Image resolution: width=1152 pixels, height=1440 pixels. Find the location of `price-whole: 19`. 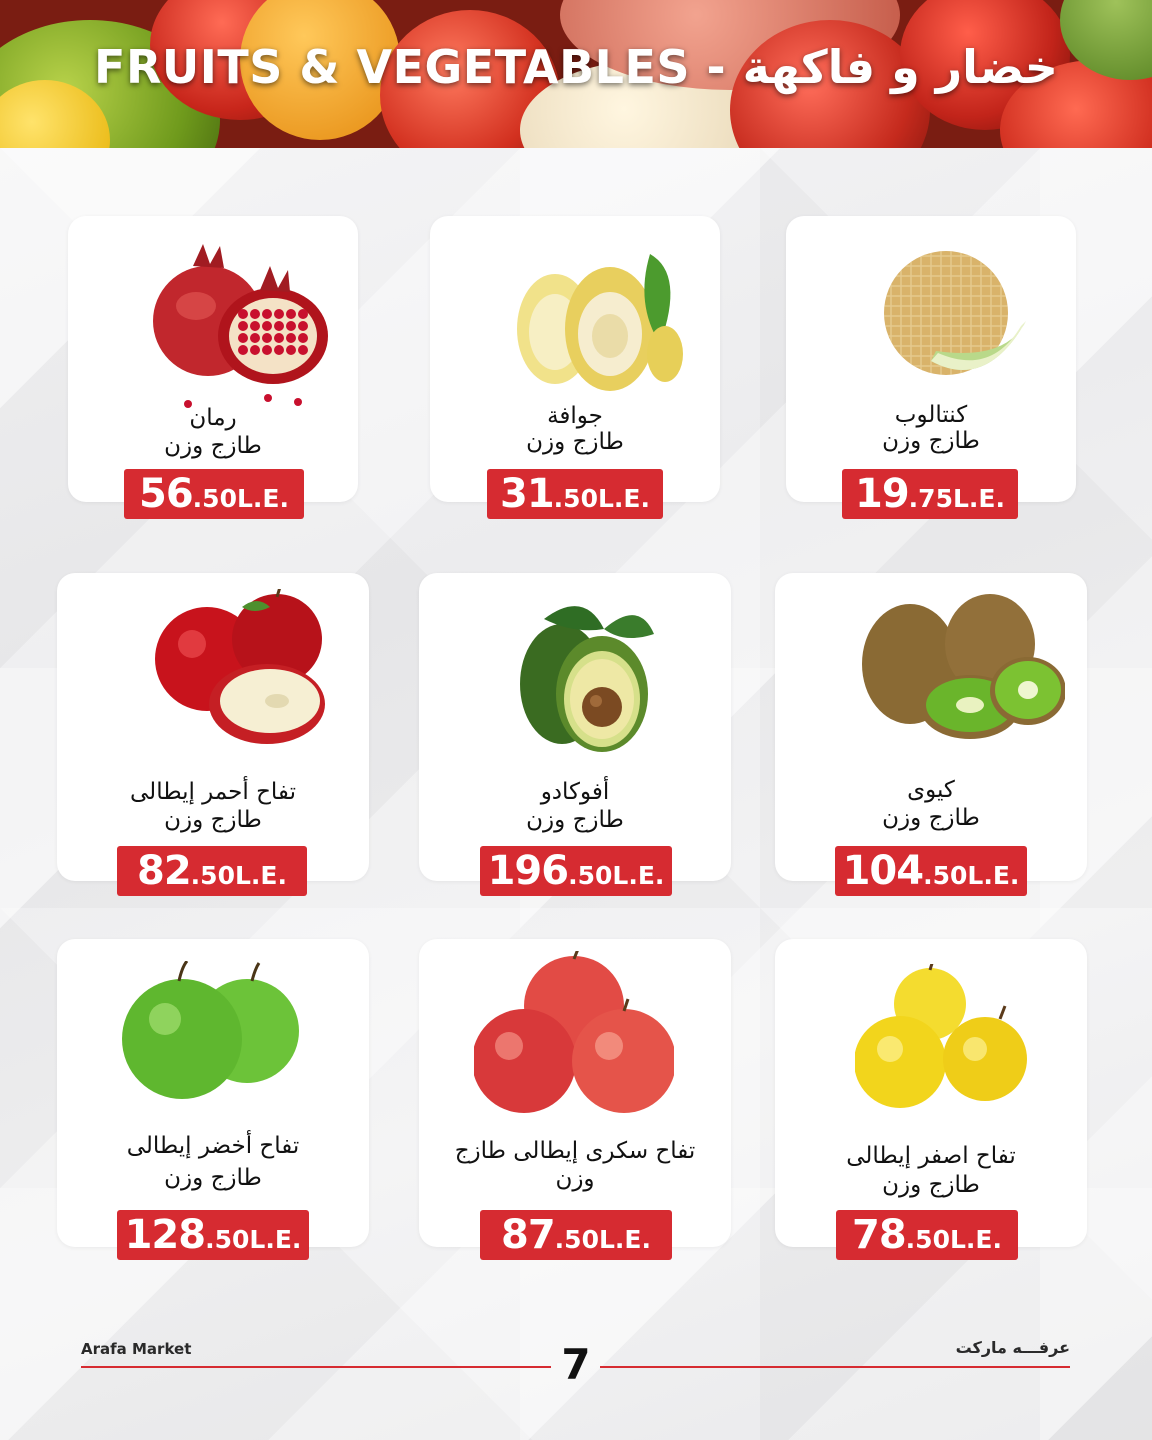

price-whole: 19 is located at coordinates (882, 494).